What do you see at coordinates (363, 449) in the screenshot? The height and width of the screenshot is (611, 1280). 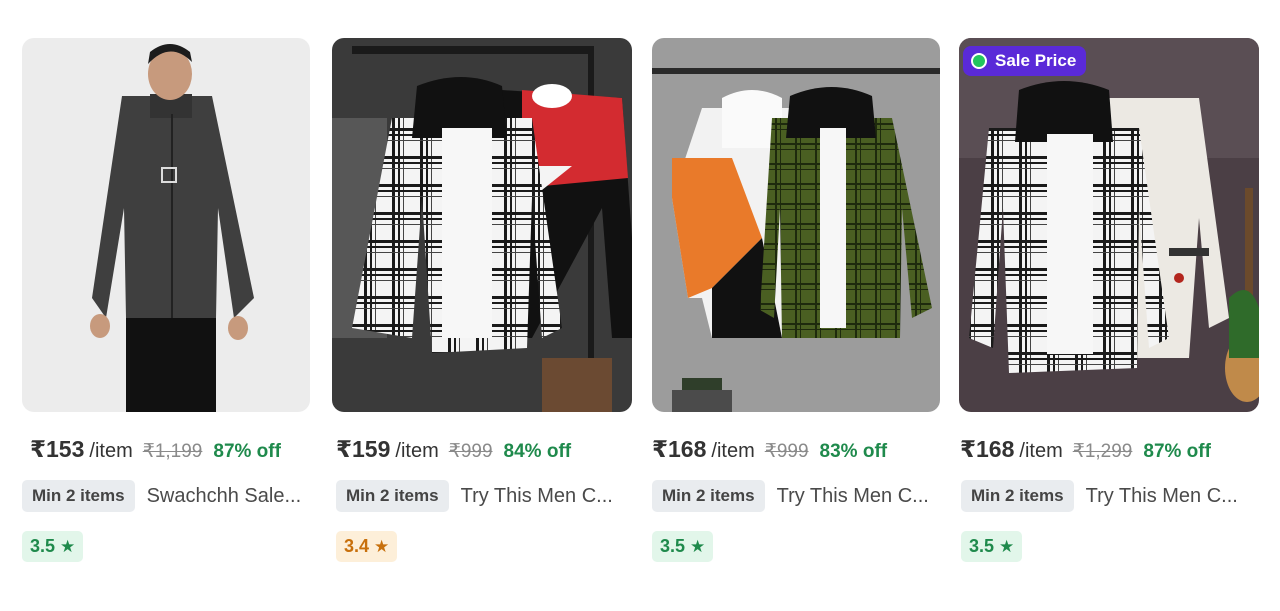 I see `price: ₹159` at bounding box center [363, 449].